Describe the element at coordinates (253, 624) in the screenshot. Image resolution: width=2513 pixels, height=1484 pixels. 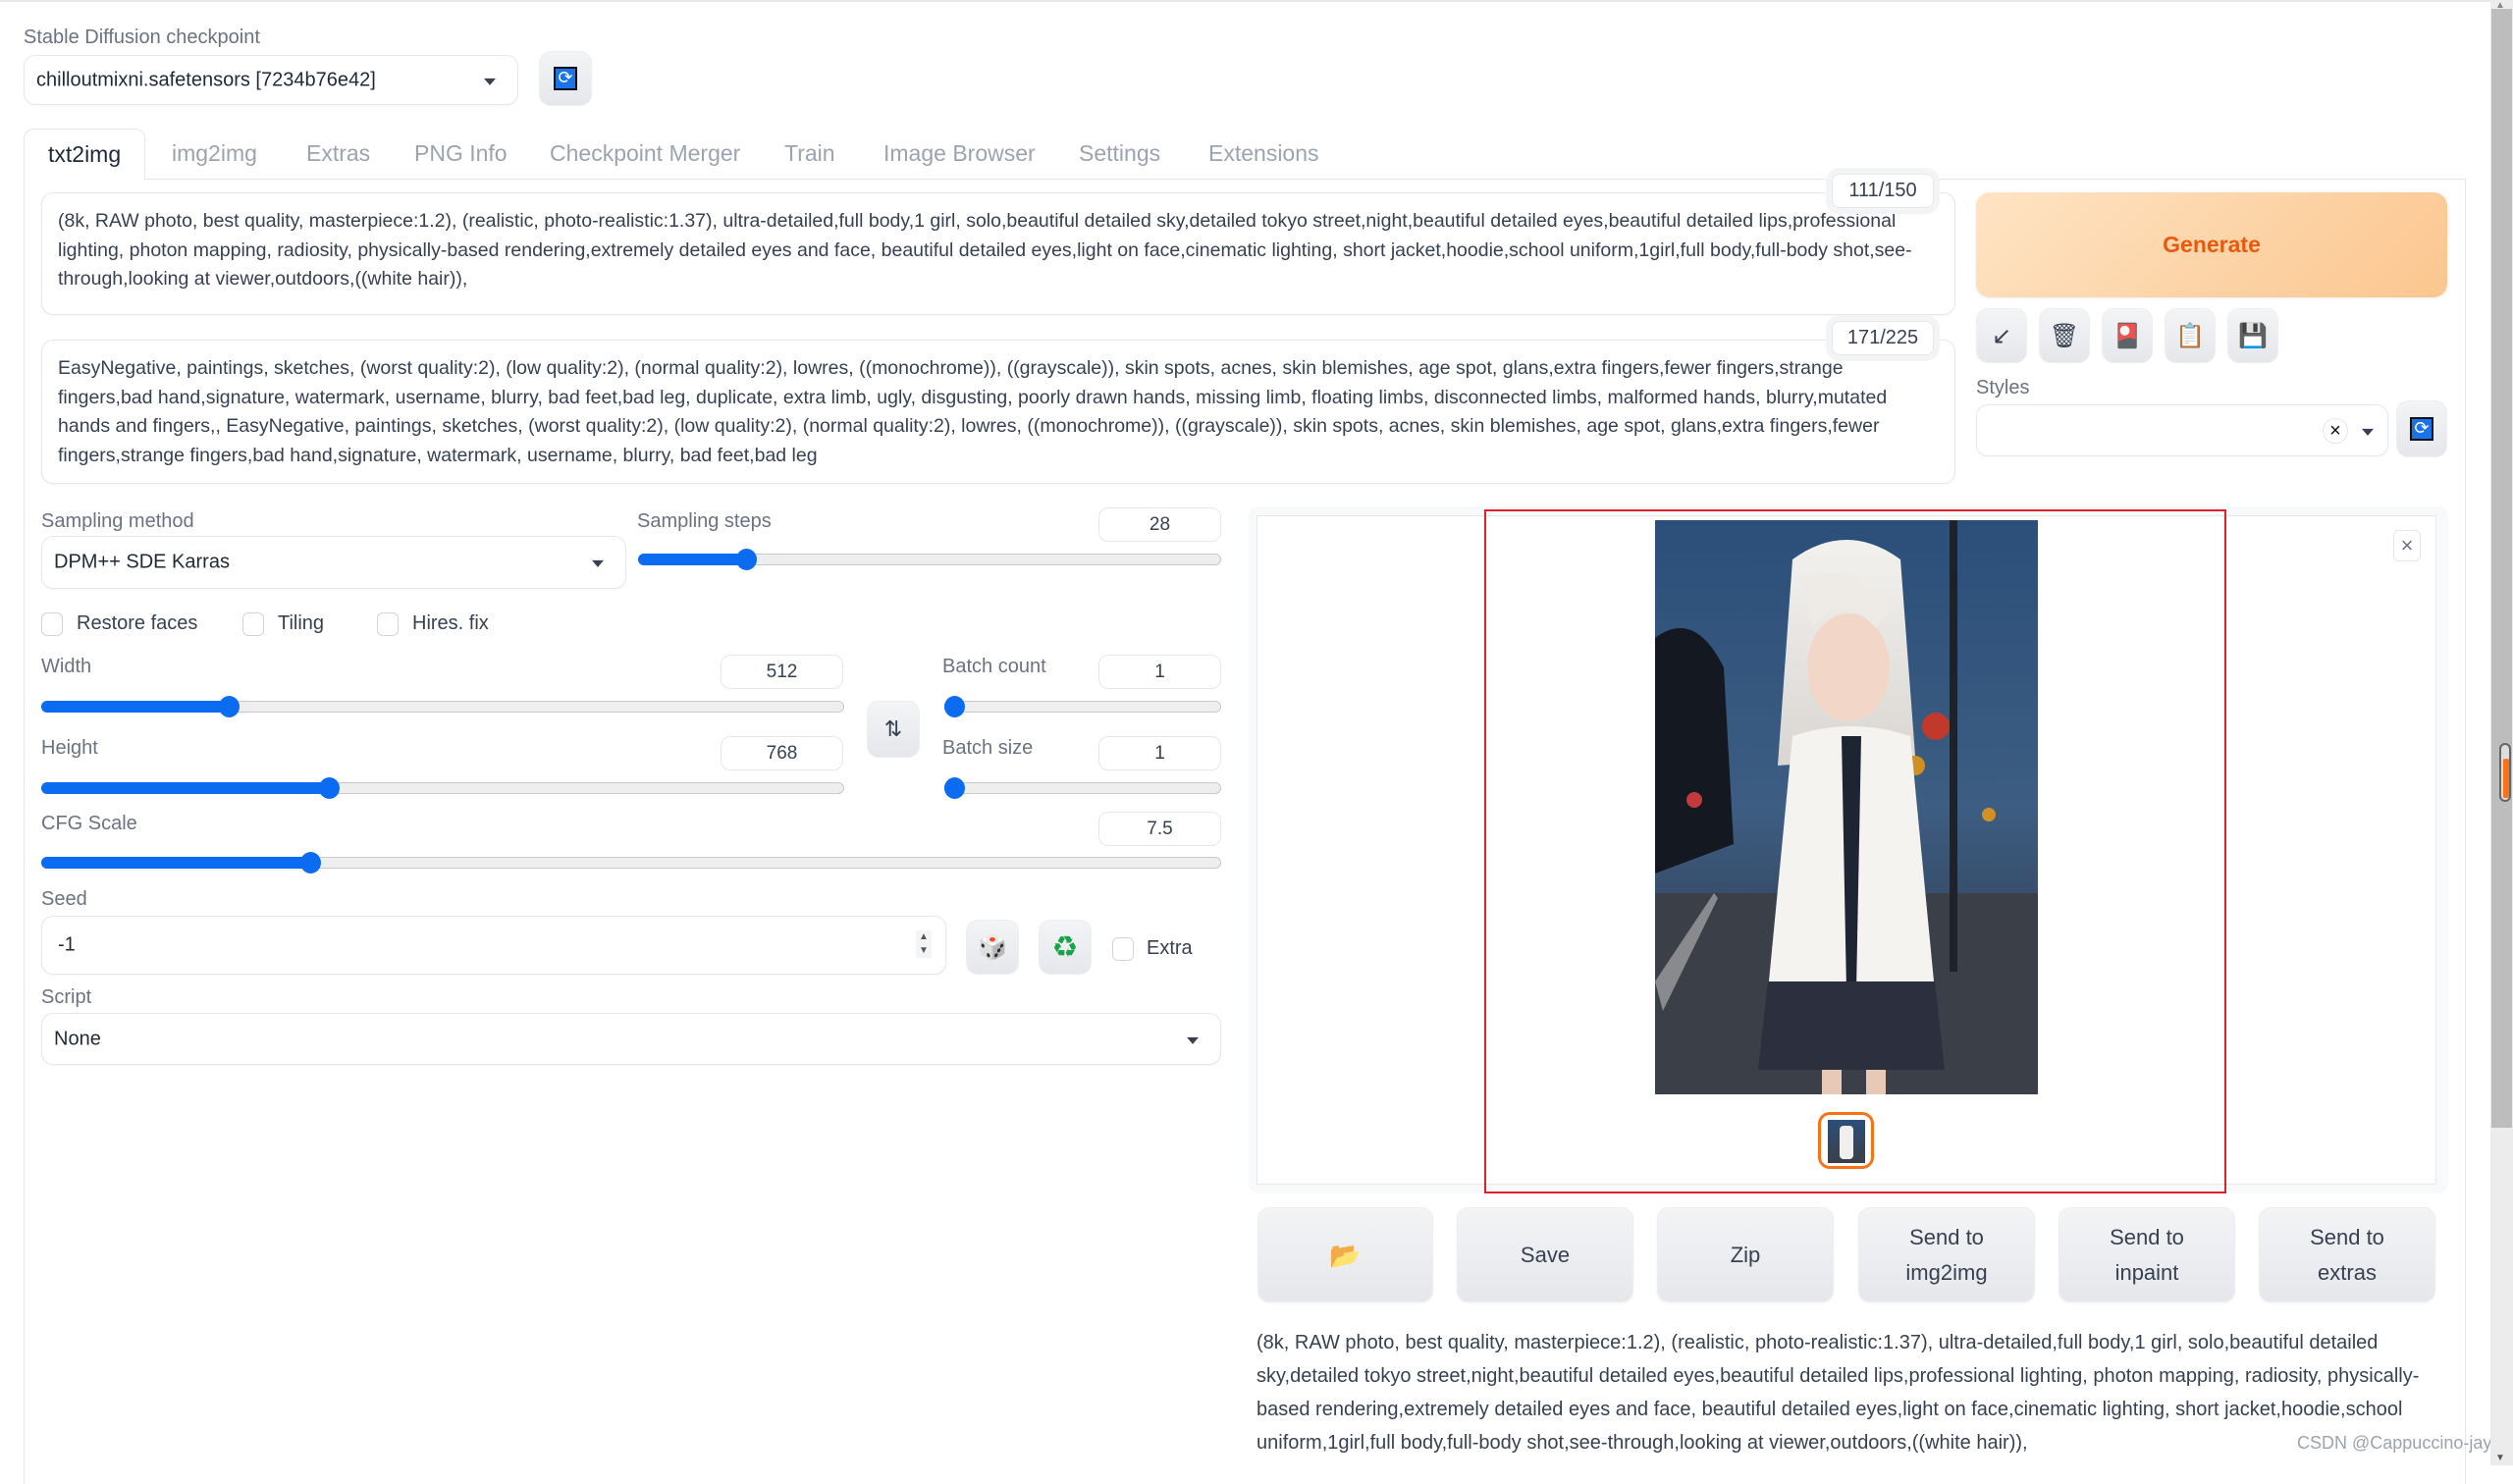
I see `tiling-checkbox` at that location.